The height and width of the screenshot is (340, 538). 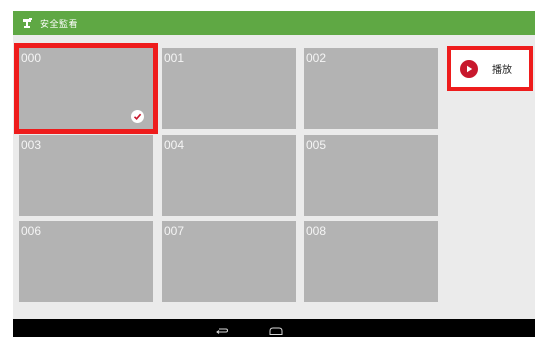 I want to click on camera-tile-label: 008, so click(x=316, y=231).